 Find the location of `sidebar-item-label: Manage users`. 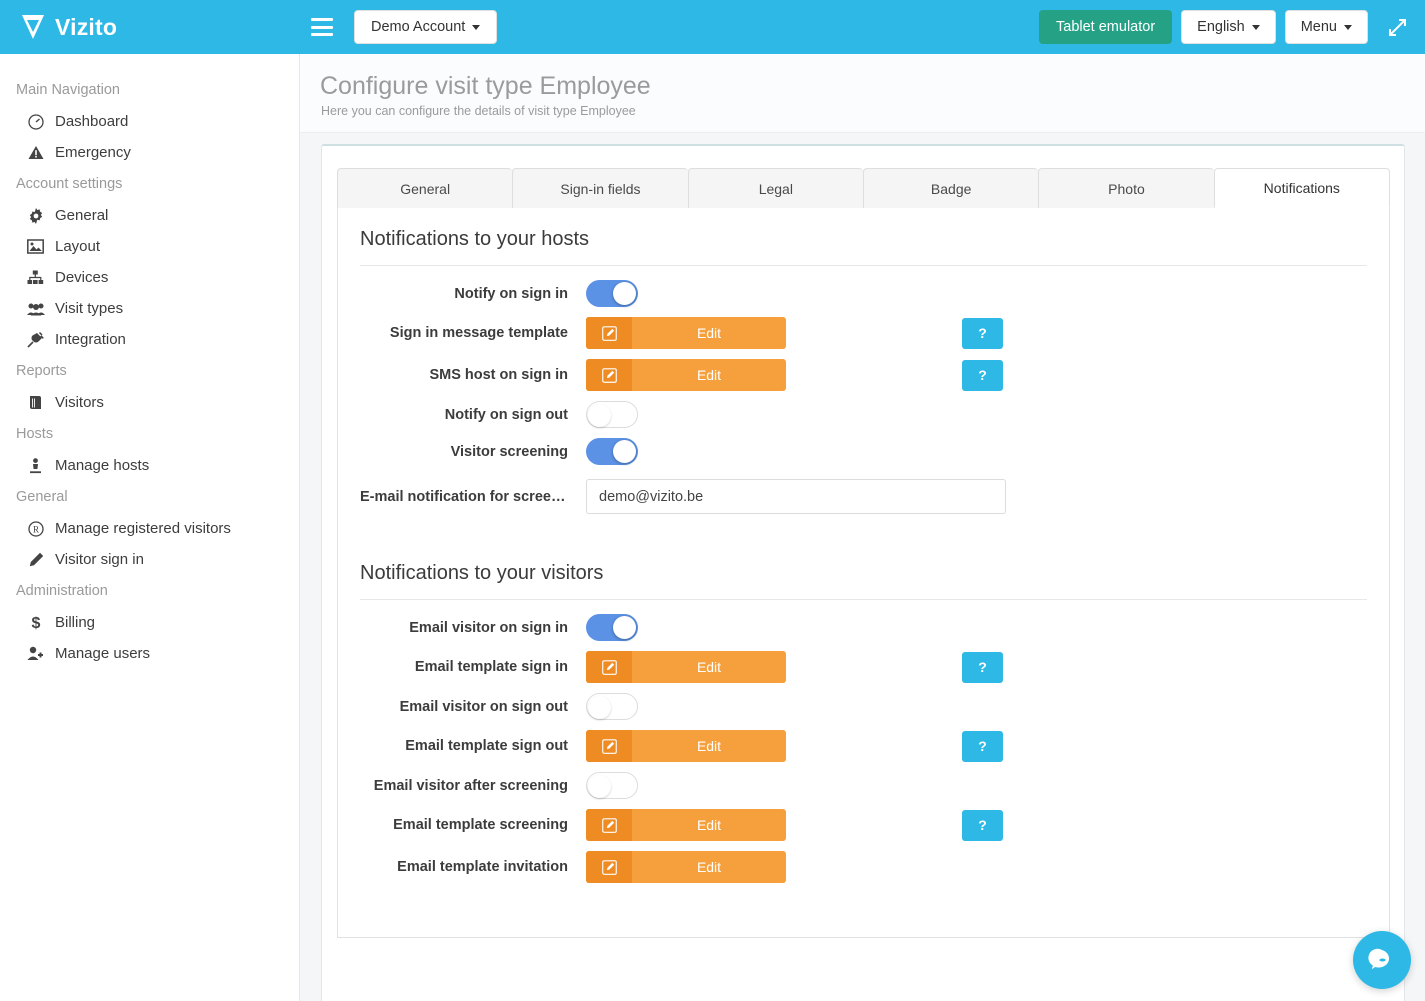

sidebar-item-label: Manage users is located at coordinates (103, 653).